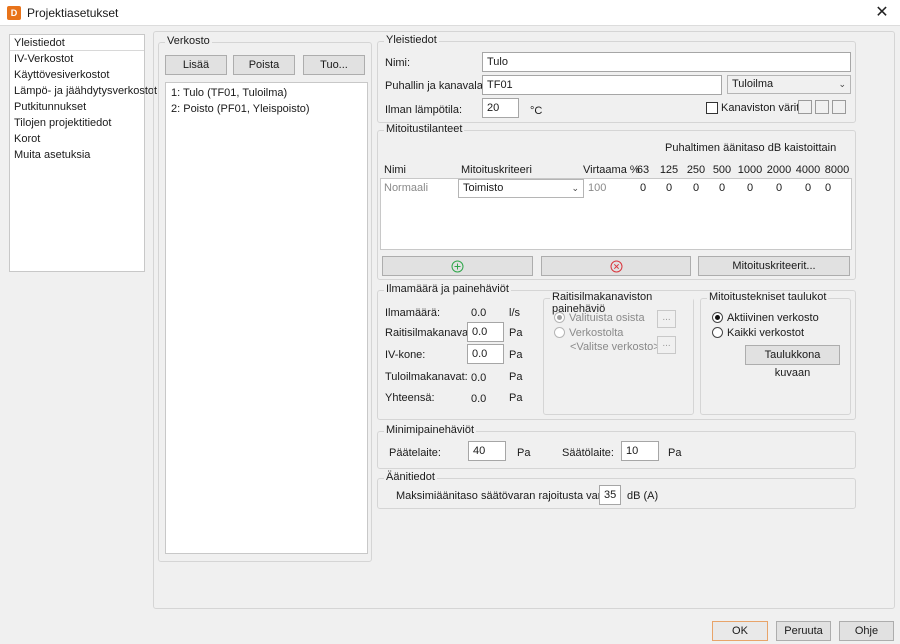 The image size is (900, 644). What do you see at coordinates (479, 378) in the screenshot?
I see `supply-duct-value: 0.0` at bounding box center [479, 378].